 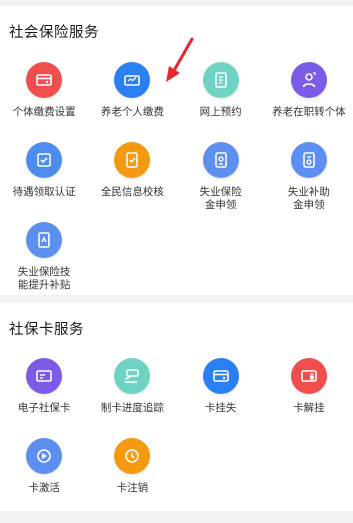 What do you see at coordinates (308, 80) in the screenshot?
I see `transfer-person-icon` at bounding box center [308, 80].